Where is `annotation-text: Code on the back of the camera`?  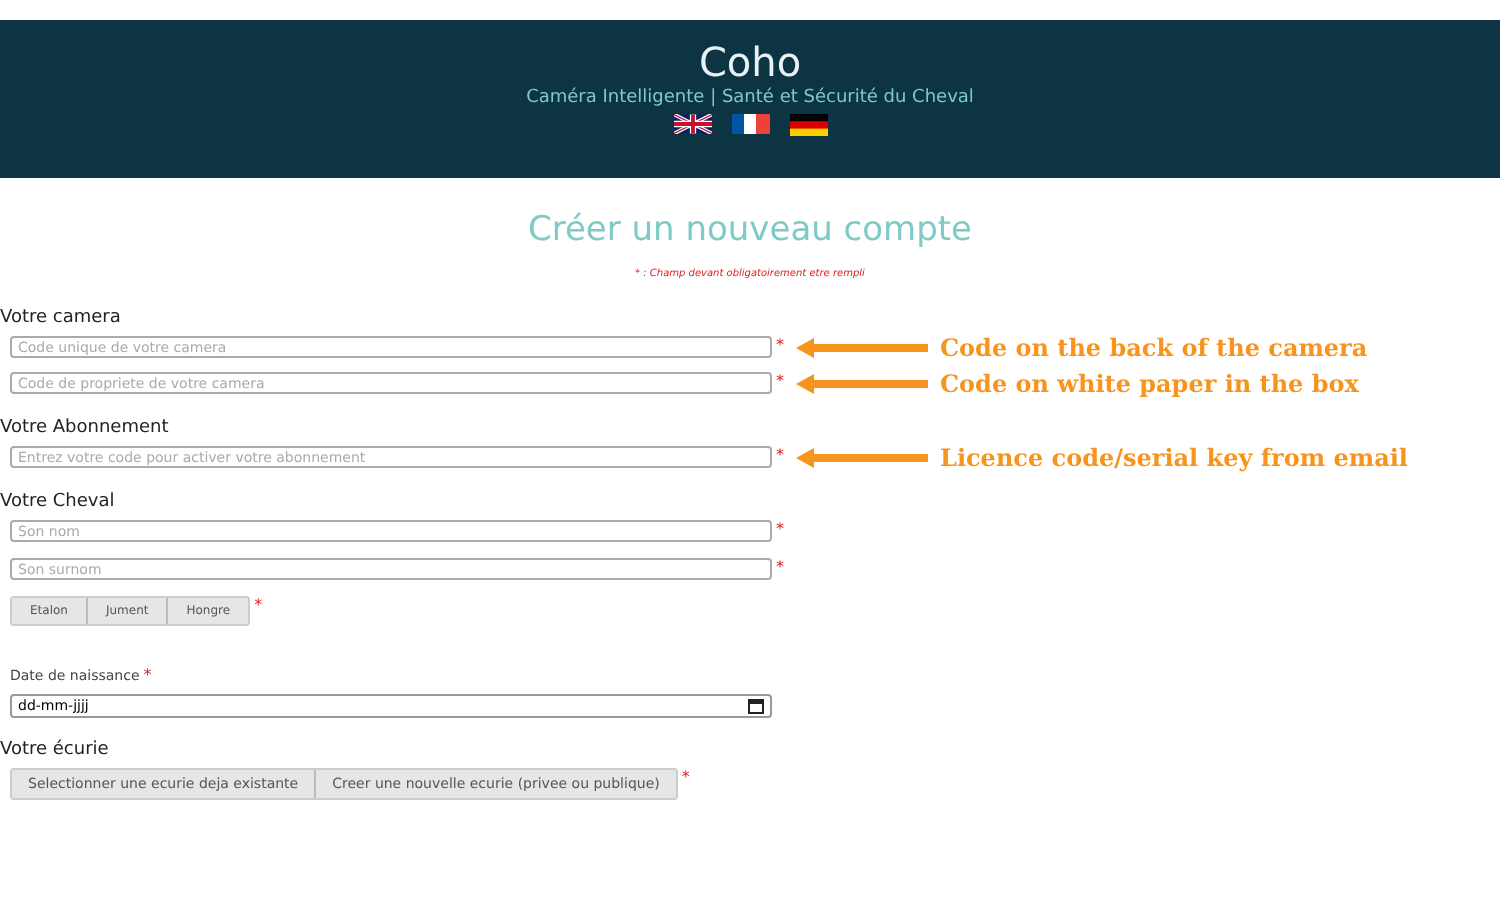
annotation-text: Code on the back of the camera is located at coordinates (1154, 347).